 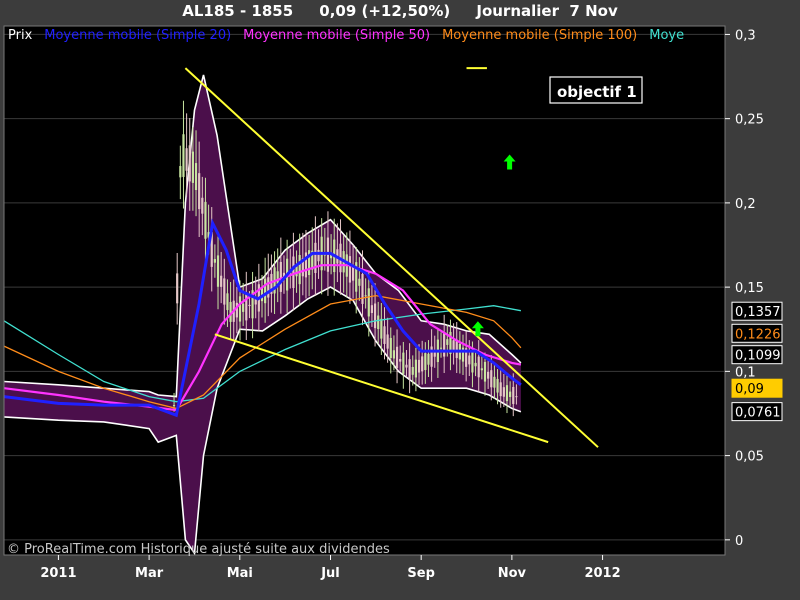 I want to click on y-axis: 0 0,05 0,1 0,15 0,2 0,25 0,3, so click(x=744, y=288).